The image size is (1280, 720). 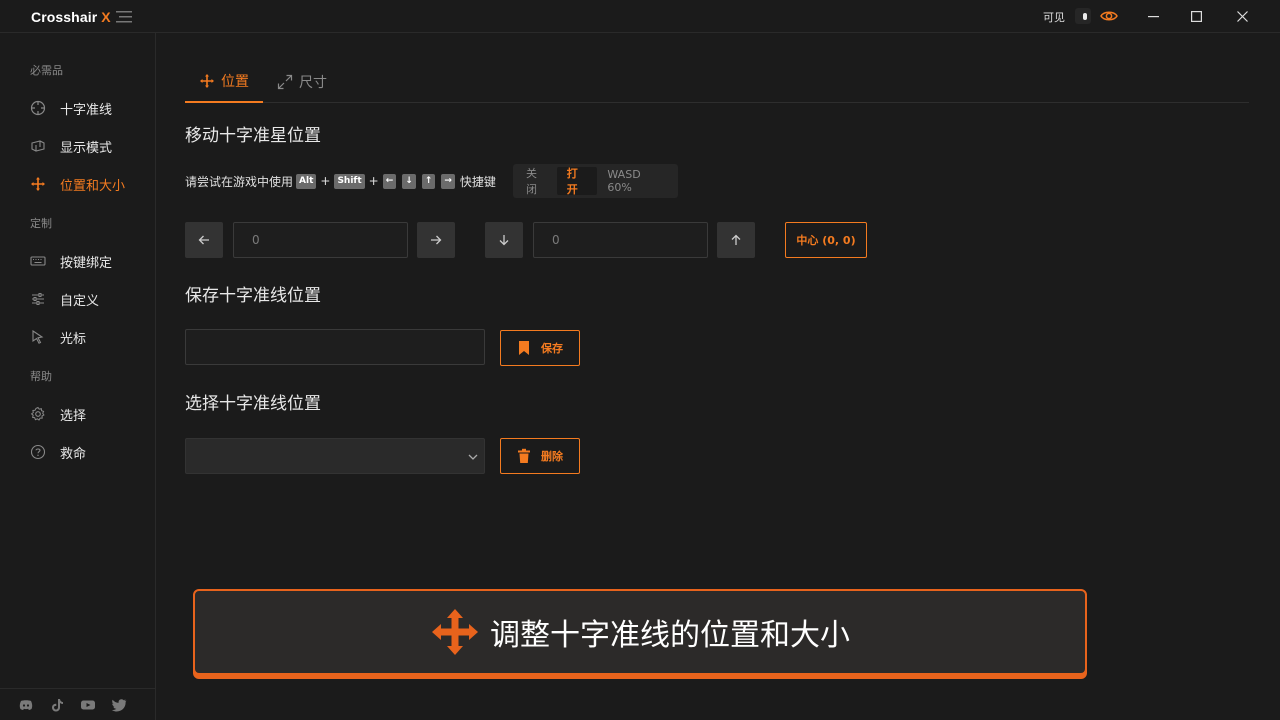 I want to click on eye-icon, so click(x=1109, y=16).